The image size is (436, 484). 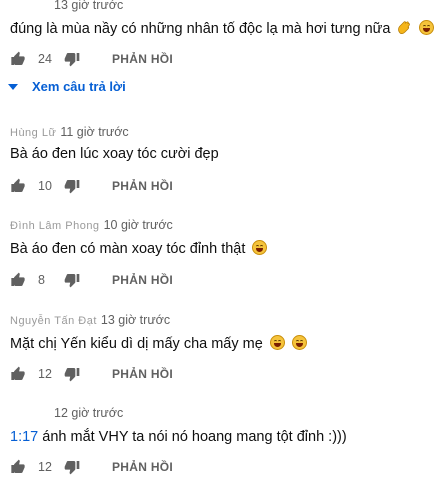 I want to click on comment-body: Bà áo đen có màn xoay tóc đỉnh thật, so click(x=128, y=249).